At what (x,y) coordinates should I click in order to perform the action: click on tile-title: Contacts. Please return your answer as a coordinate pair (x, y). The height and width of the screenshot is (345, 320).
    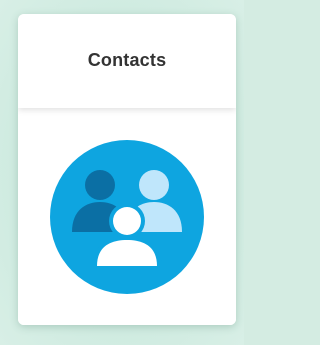
    Looking at the image, I should click on (127, 59).